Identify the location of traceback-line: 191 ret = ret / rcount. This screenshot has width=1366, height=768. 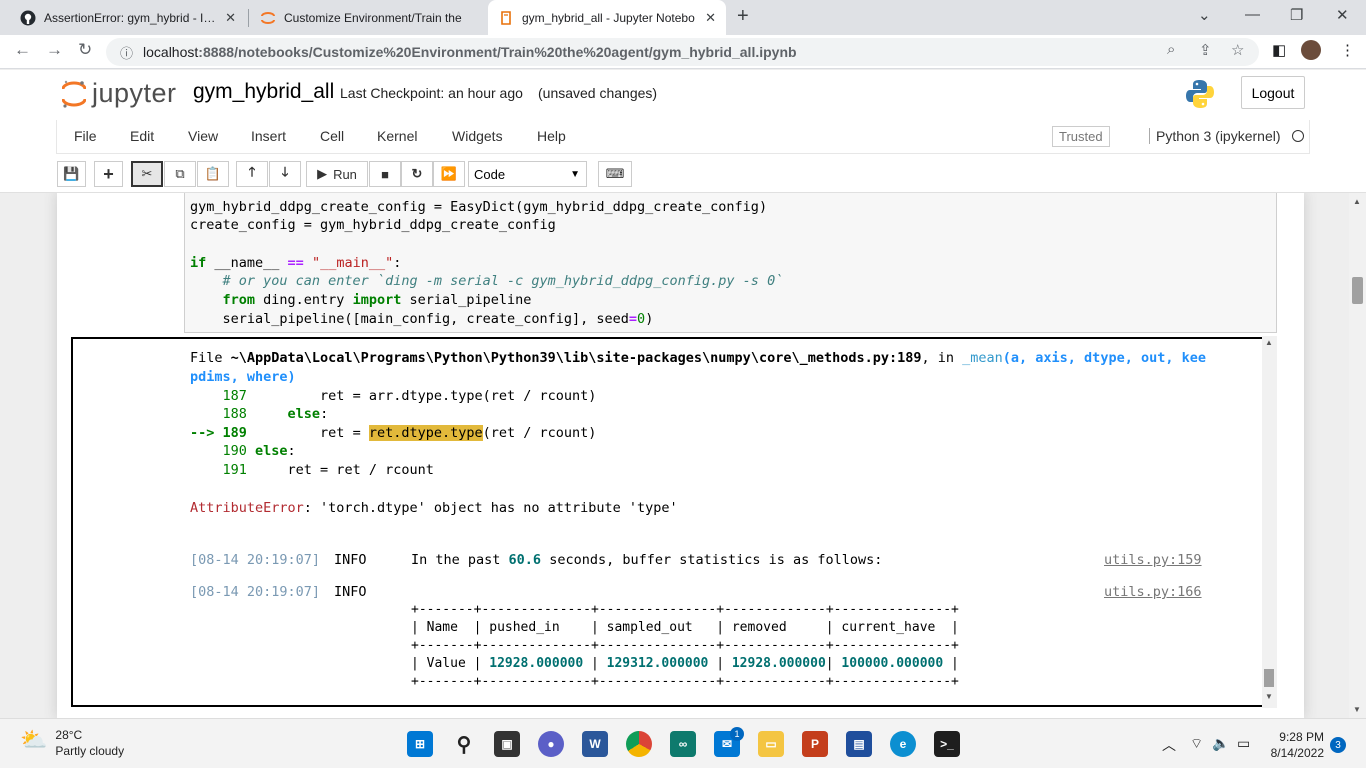
(312, 470).